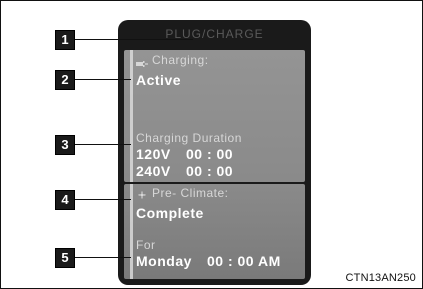  What do you see at coordinates (210, 154) in the screenshot?
I see `charging-120v-time: 00` at bounding box center [210, 154].